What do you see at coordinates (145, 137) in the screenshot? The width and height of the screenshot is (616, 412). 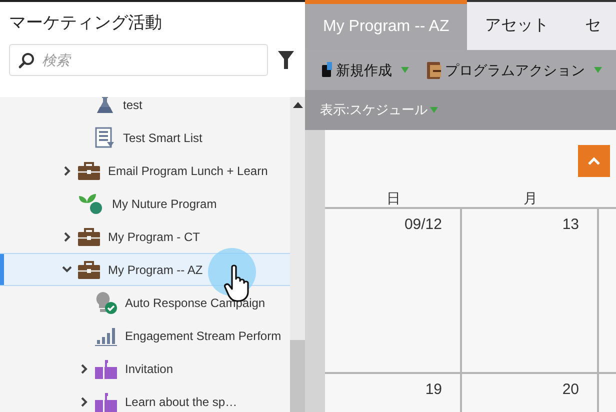 I see `tree-item: Test Smart List` at bounding box center [145, 137].